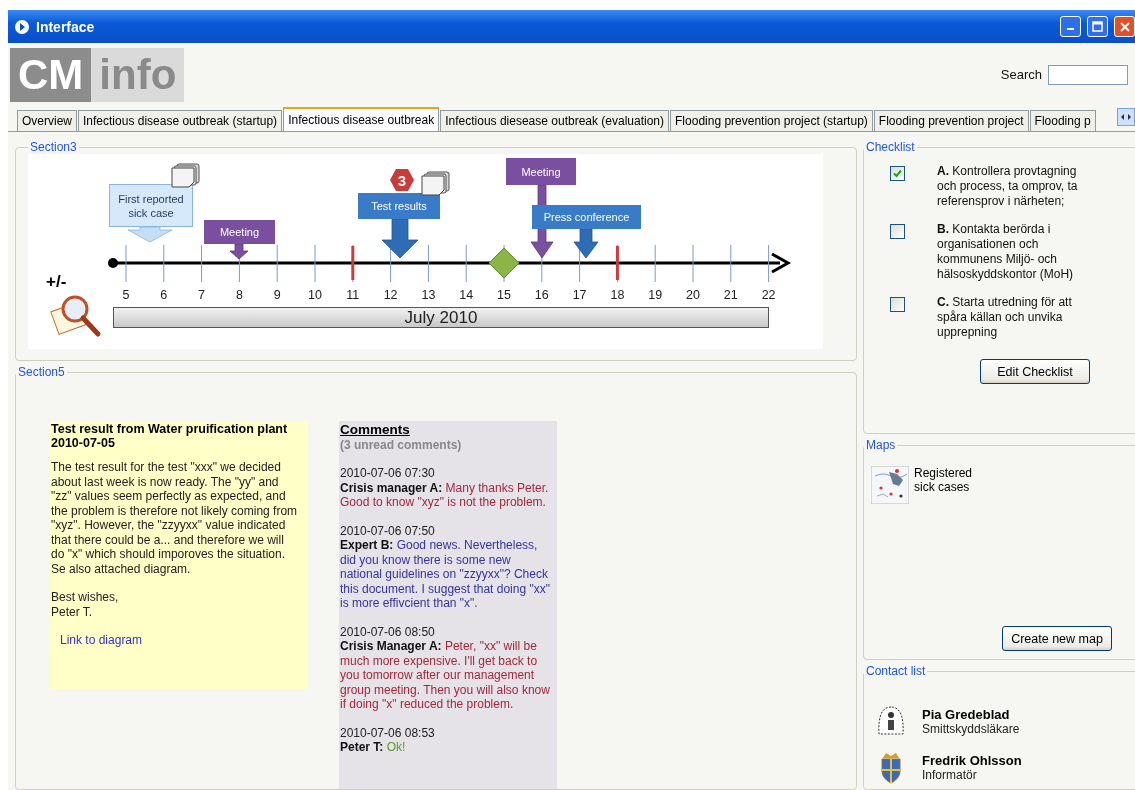 This screenshot has height=790, width=1135. What do you see at coordinates (388, 530) in the screenshot?
I see `comment-time: 2010-07-06 07:50` at bounding box center [388, 530].